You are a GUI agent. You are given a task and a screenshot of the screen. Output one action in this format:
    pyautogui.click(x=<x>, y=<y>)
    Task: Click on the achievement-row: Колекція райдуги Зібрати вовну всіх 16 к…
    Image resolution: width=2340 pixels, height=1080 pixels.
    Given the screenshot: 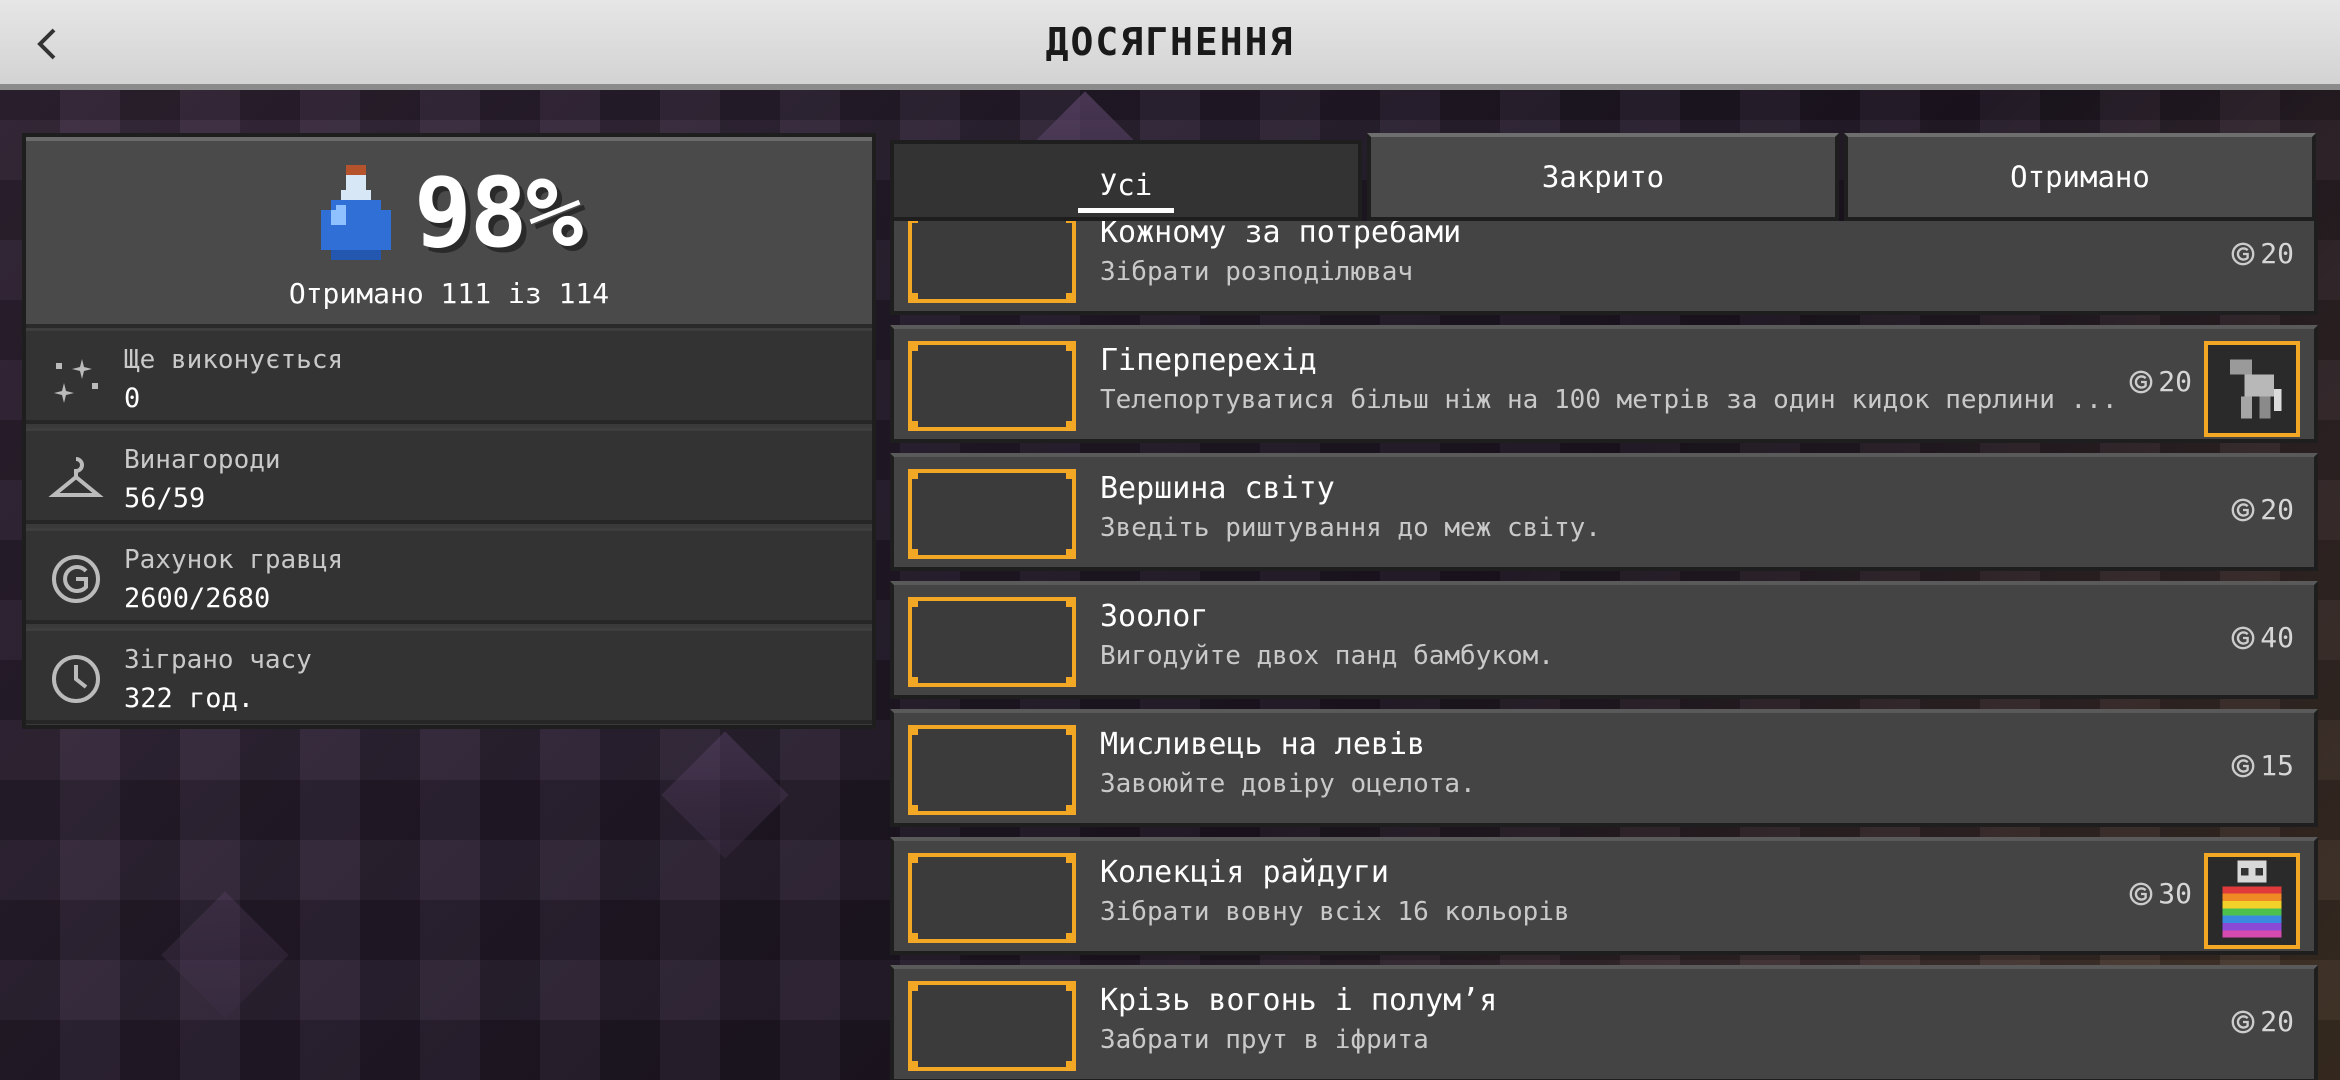 What is the action you would take?
    pyautogui.click(x=1604, y=896)
    